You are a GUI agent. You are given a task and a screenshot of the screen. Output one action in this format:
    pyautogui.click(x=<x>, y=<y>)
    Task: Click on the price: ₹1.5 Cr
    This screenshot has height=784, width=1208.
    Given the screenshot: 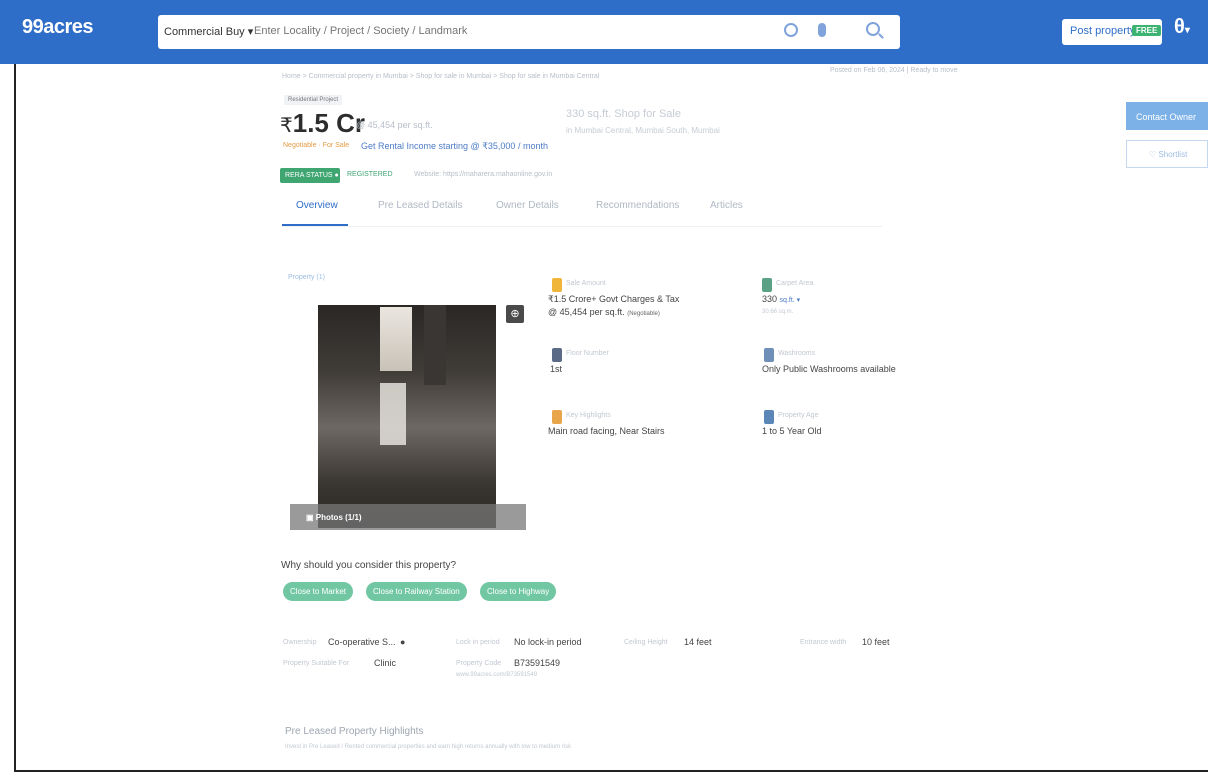 What is the action you would take?
    pyautogui.click(x=322, y=123)
    